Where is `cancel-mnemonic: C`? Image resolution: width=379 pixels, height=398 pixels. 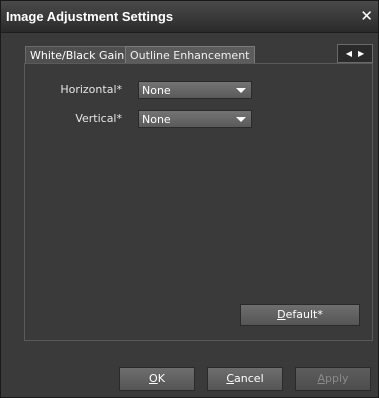
cancel-mnemonic: C is located at coordinates (230, 378).